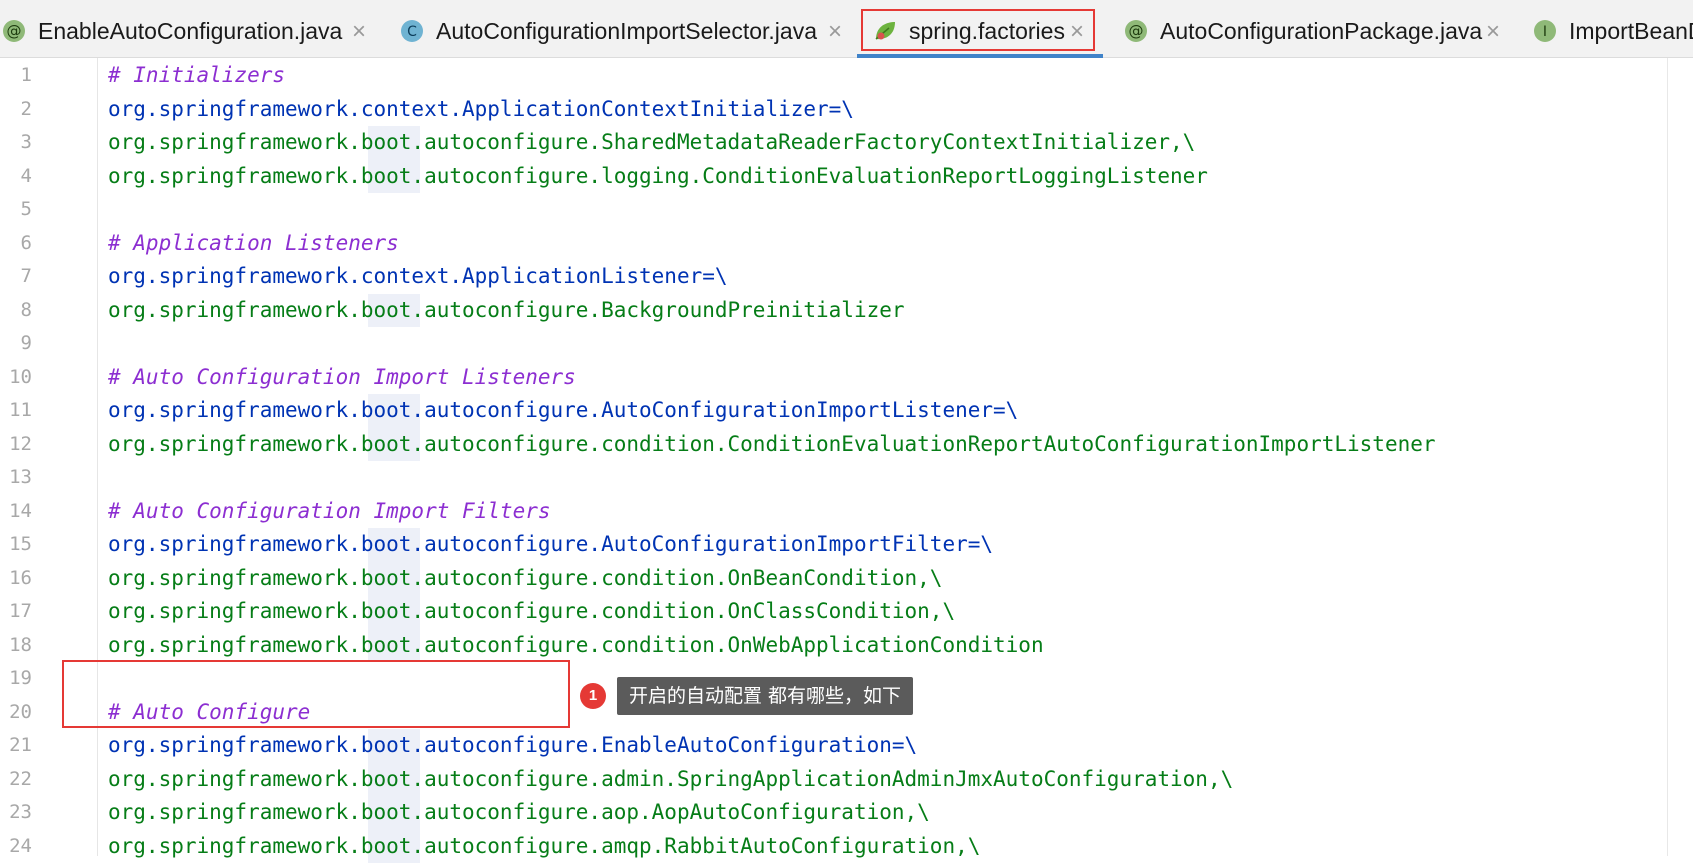 This screenshot has height=863, width=1693. I want to click on tab-highlight-box, so click(978, 30).